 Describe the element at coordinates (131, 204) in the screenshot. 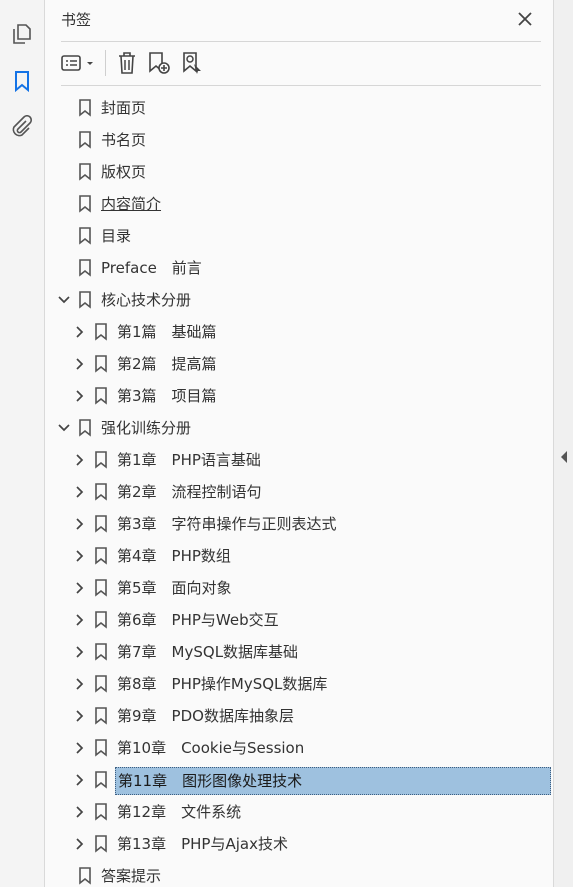

I see `bookmark-label: 内容简介` at that location.